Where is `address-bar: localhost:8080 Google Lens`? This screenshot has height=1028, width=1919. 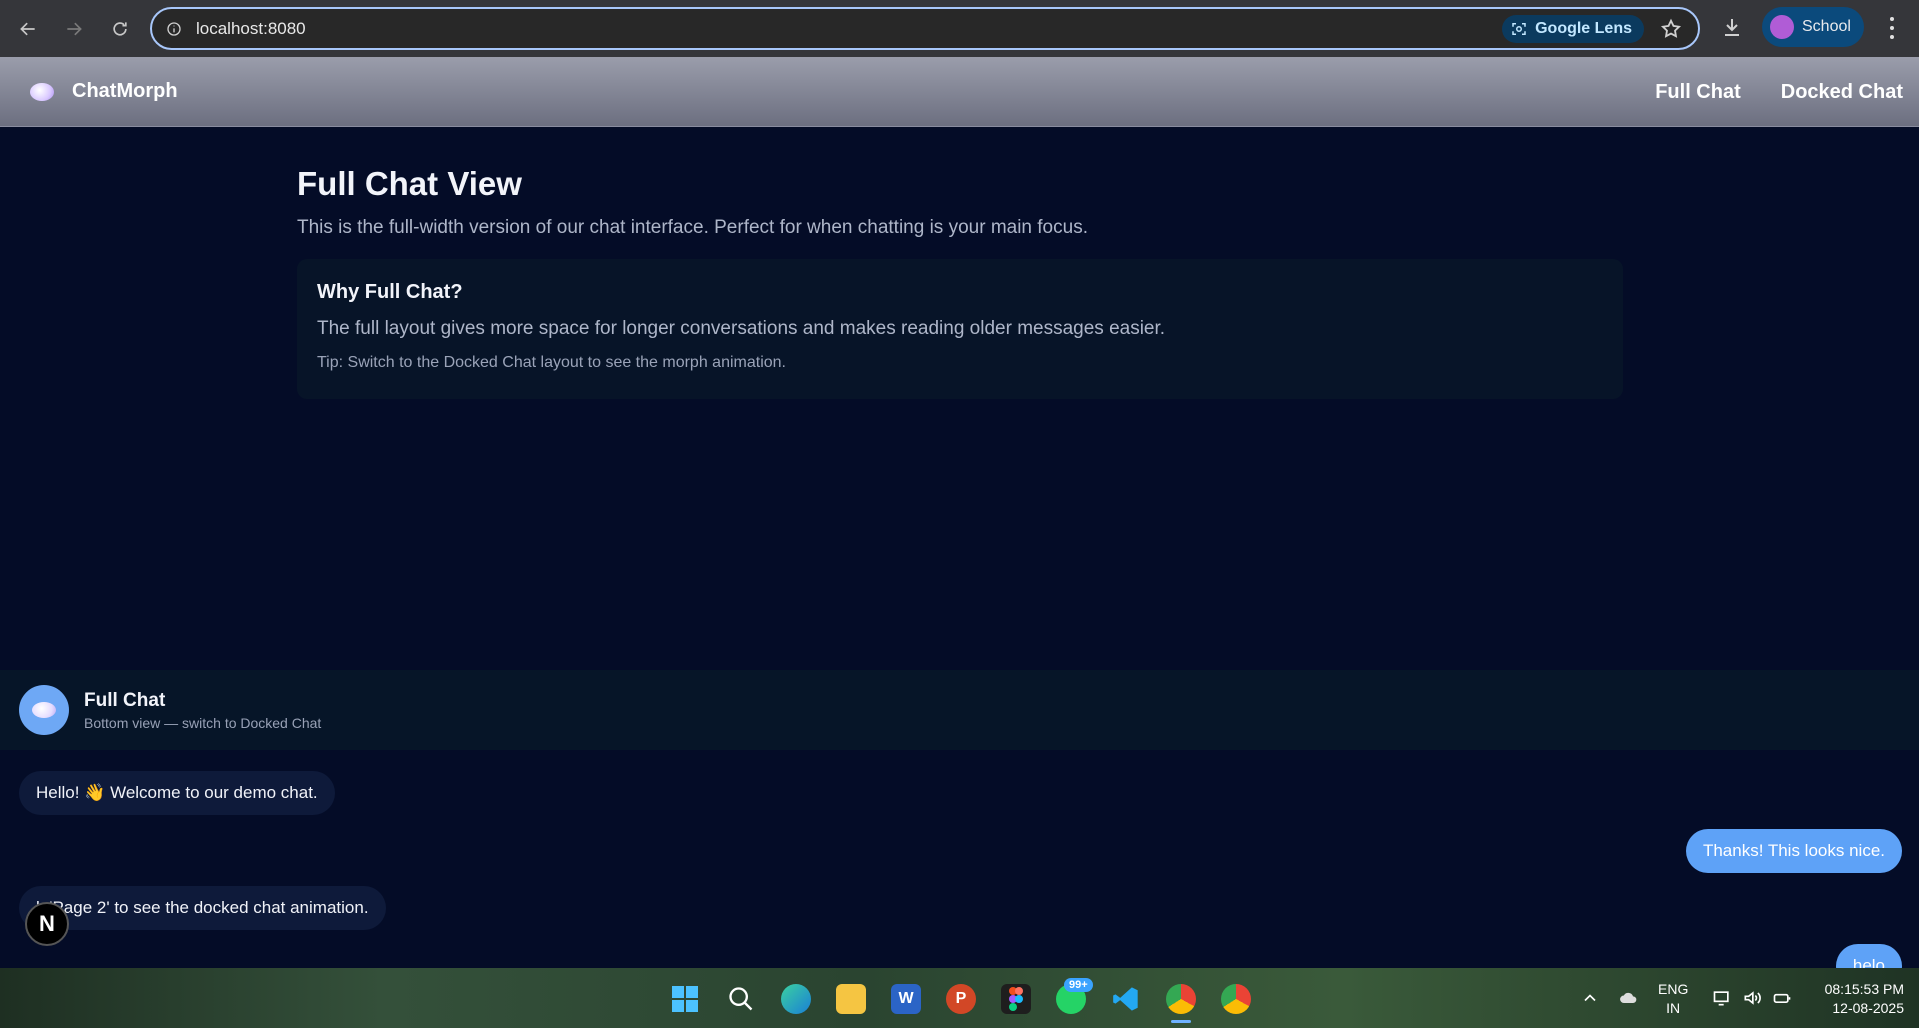 address-bar: localhost:8080 Google Lens is located at coordinates (925, 28).